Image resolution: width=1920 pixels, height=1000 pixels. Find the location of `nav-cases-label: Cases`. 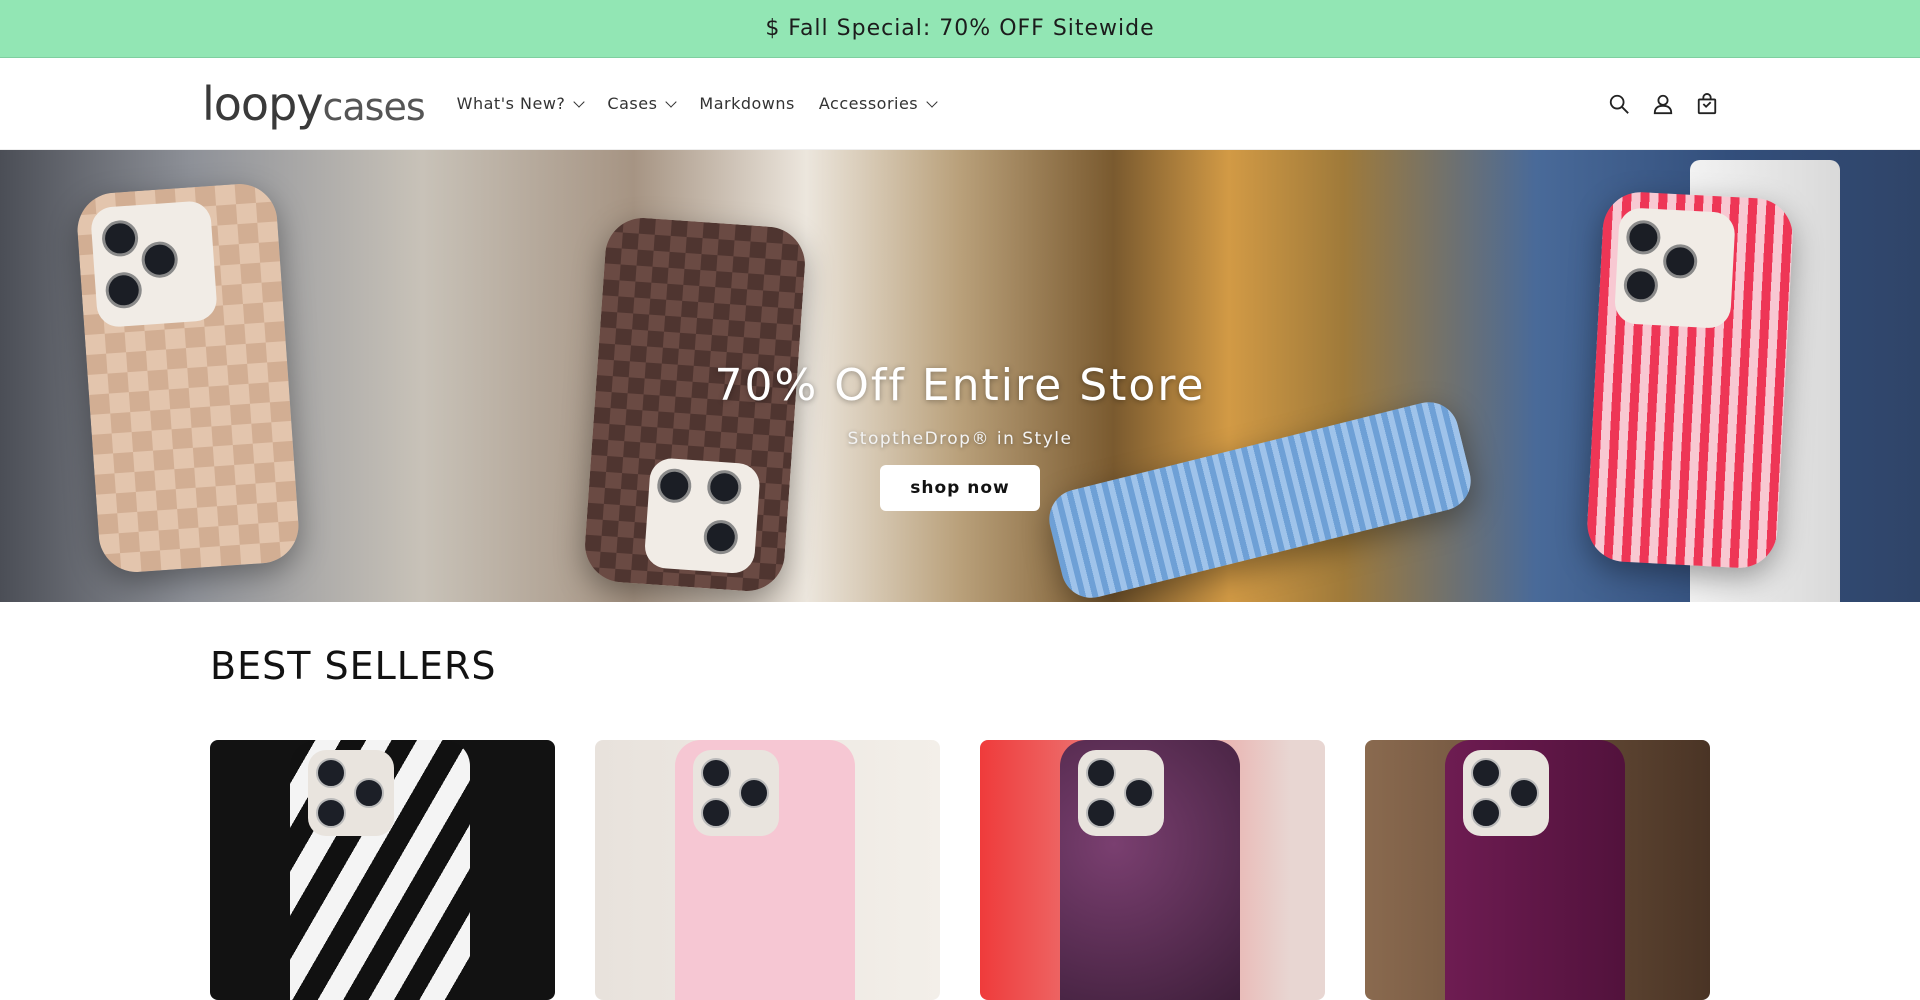

nav-cases-label: Cases is located at coordinates (632, 103).